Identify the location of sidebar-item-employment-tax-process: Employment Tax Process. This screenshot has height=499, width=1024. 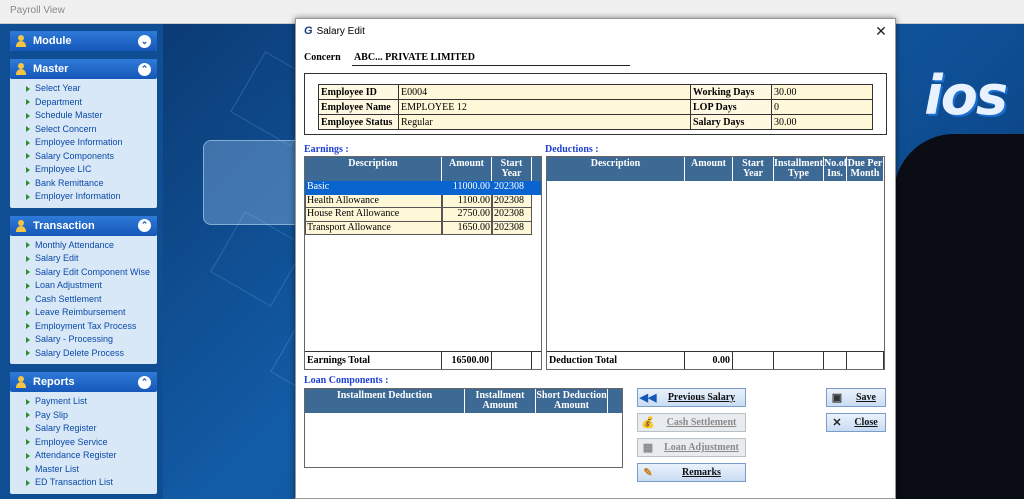
(91, 327).